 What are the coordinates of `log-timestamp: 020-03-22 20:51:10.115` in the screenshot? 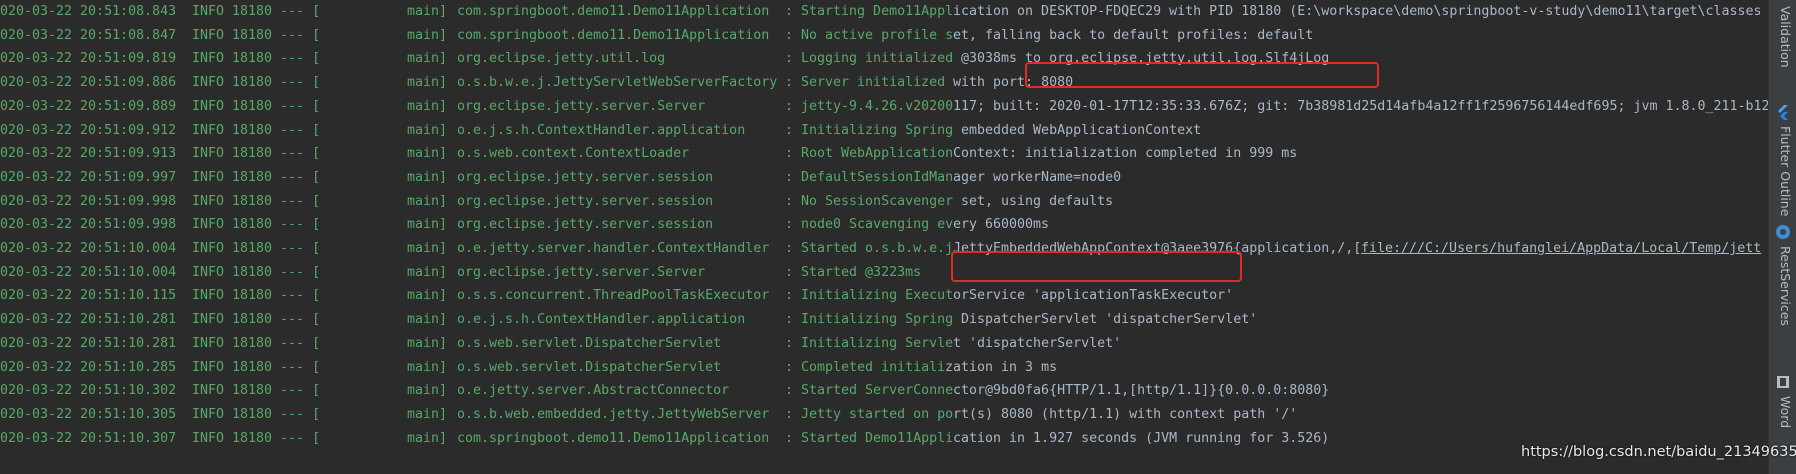 It's located at (88, 296).